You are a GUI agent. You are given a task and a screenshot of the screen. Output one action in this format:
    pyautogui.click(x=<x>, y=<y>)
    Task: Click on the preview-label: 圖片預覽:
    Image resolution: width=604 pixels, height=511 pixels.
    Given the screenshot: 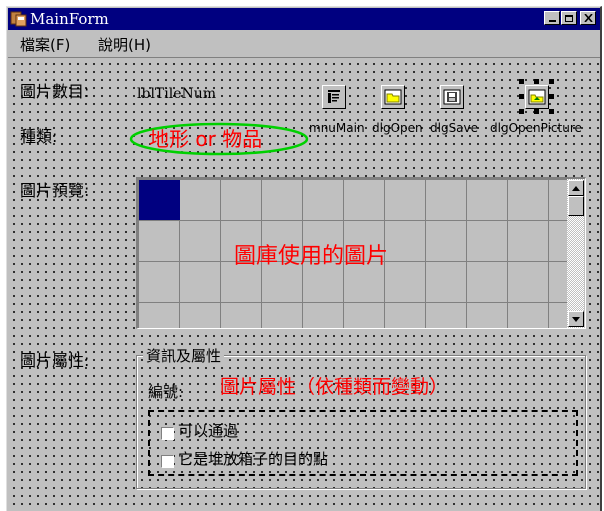 What is the action you would take?
    pyautogui.click(x=55, y=190)
    